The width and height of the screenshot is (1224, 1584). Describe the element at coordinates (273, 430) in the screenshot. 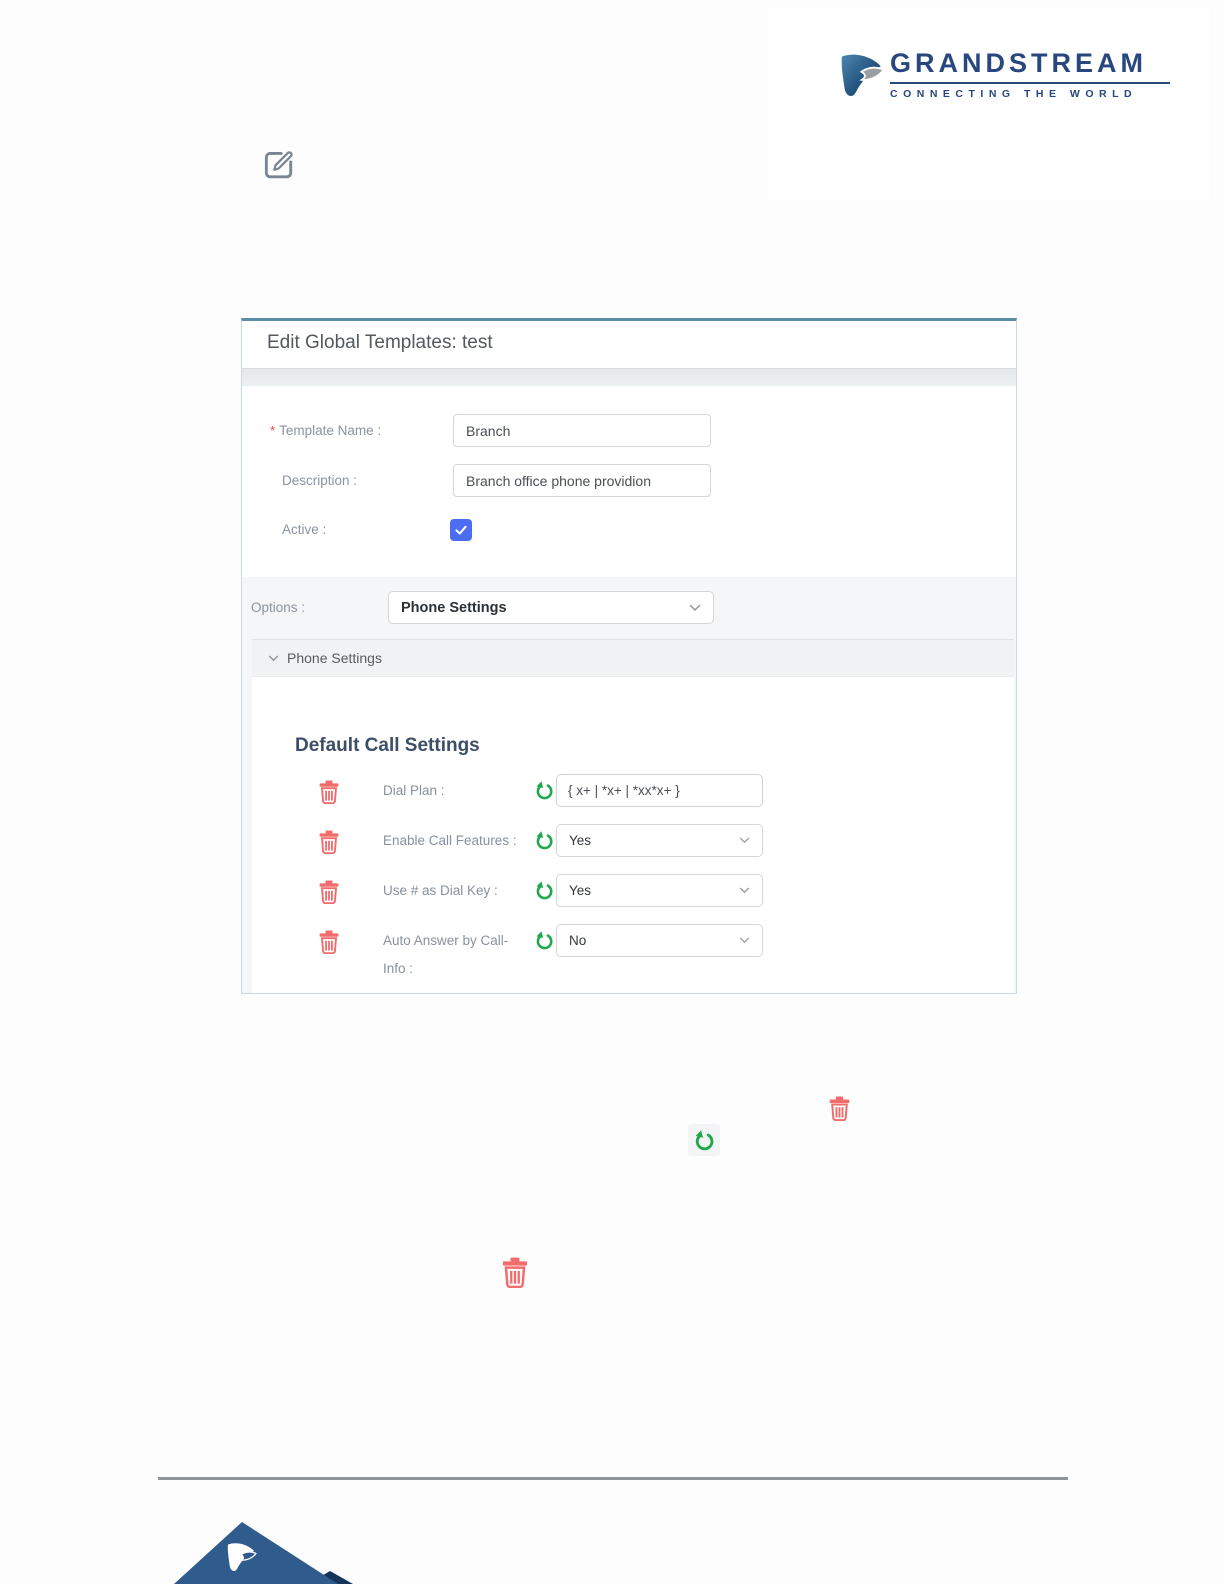

I see `required-asterisk: *` at that location.